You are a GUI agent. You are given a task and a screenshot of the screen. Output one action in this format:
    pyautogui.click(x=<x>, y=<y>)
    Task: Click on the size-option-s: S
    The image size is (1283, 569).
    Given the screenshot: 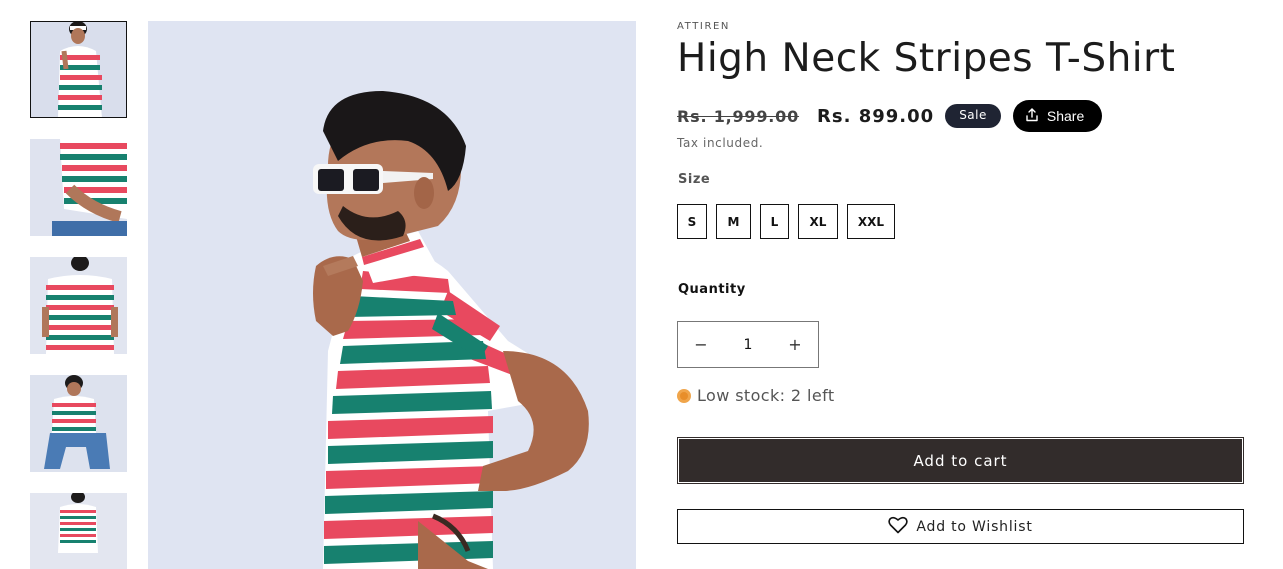 What is the action you would take?
    pyautogui.click(x=692, y=221)
    